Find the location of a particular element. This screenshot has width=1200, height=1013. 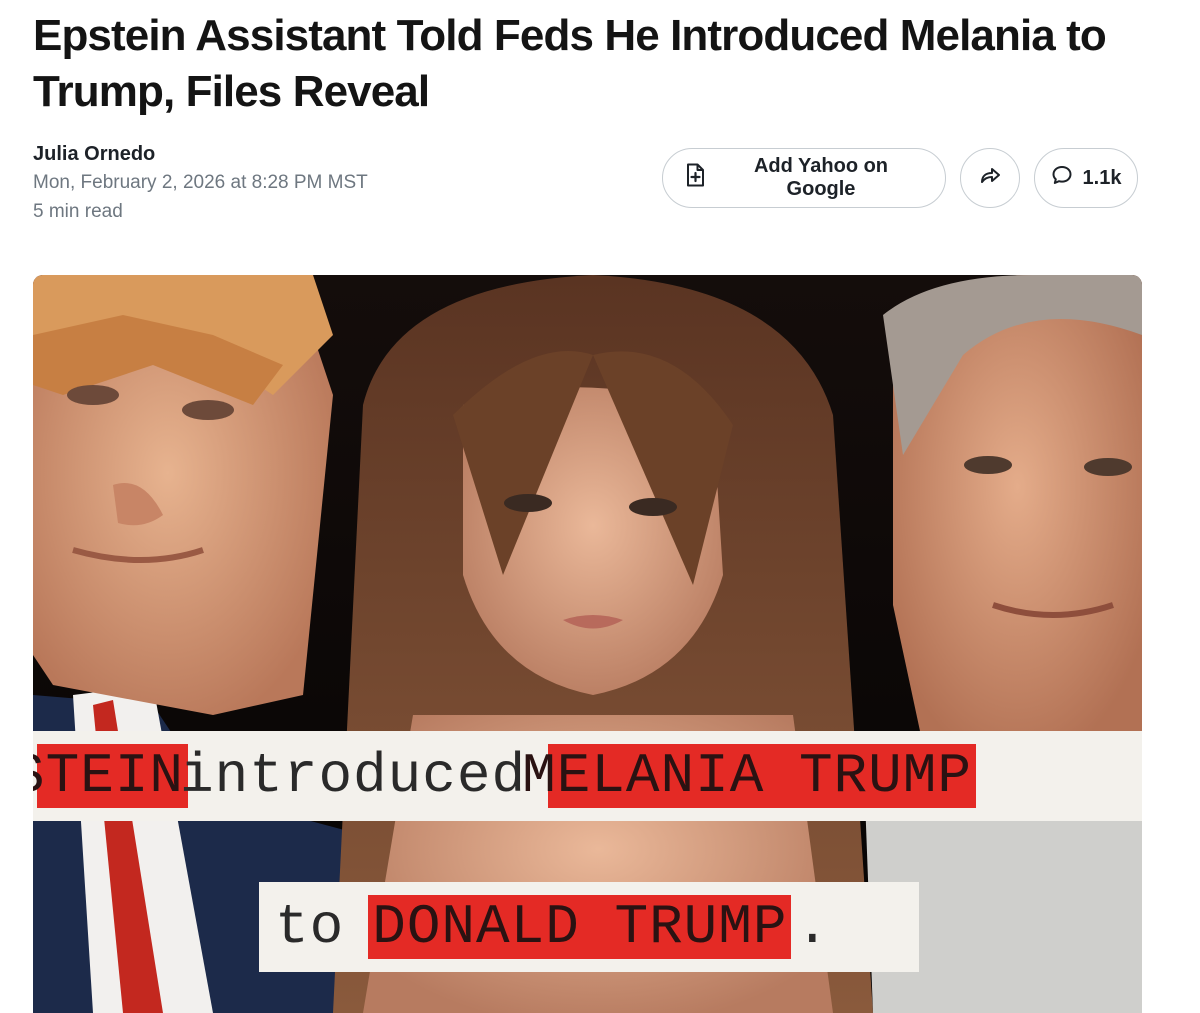

redacted-word-melania-trump: MELANIA TRUMP is located at coordinates (749, 776).